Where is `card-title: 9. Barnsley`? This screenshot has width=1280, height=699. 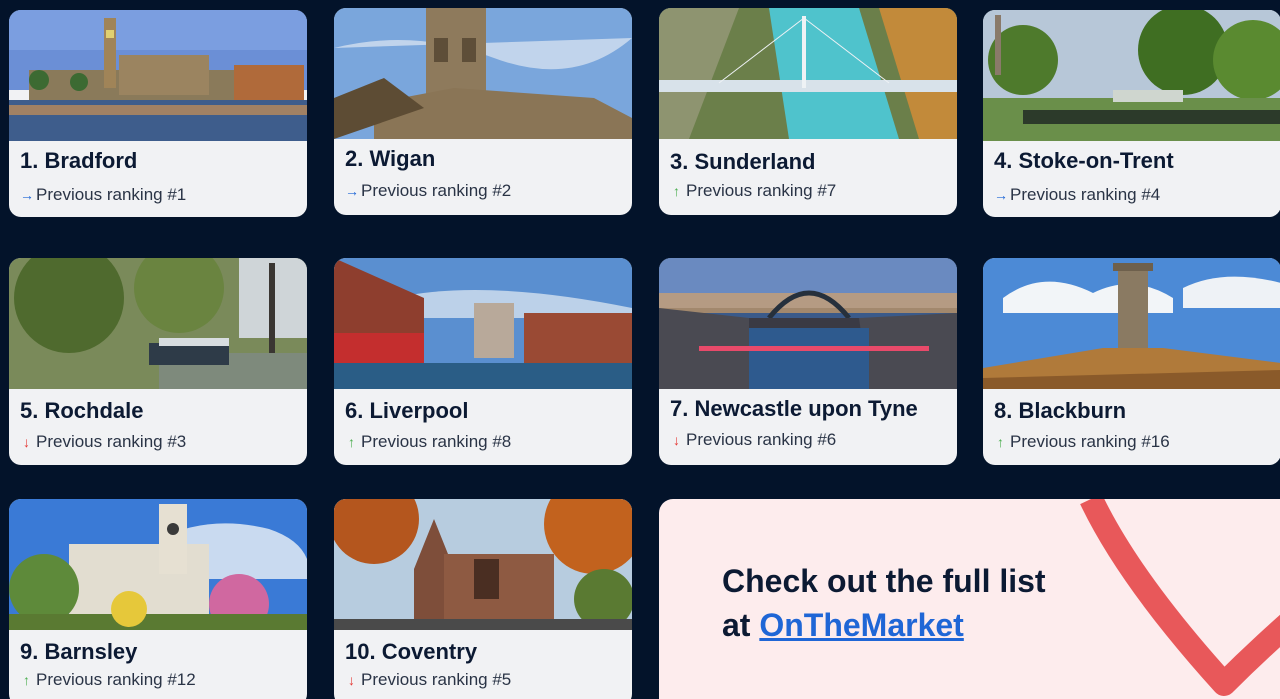
card-title: 9. Barnsley is located at coordinates (79, 651).